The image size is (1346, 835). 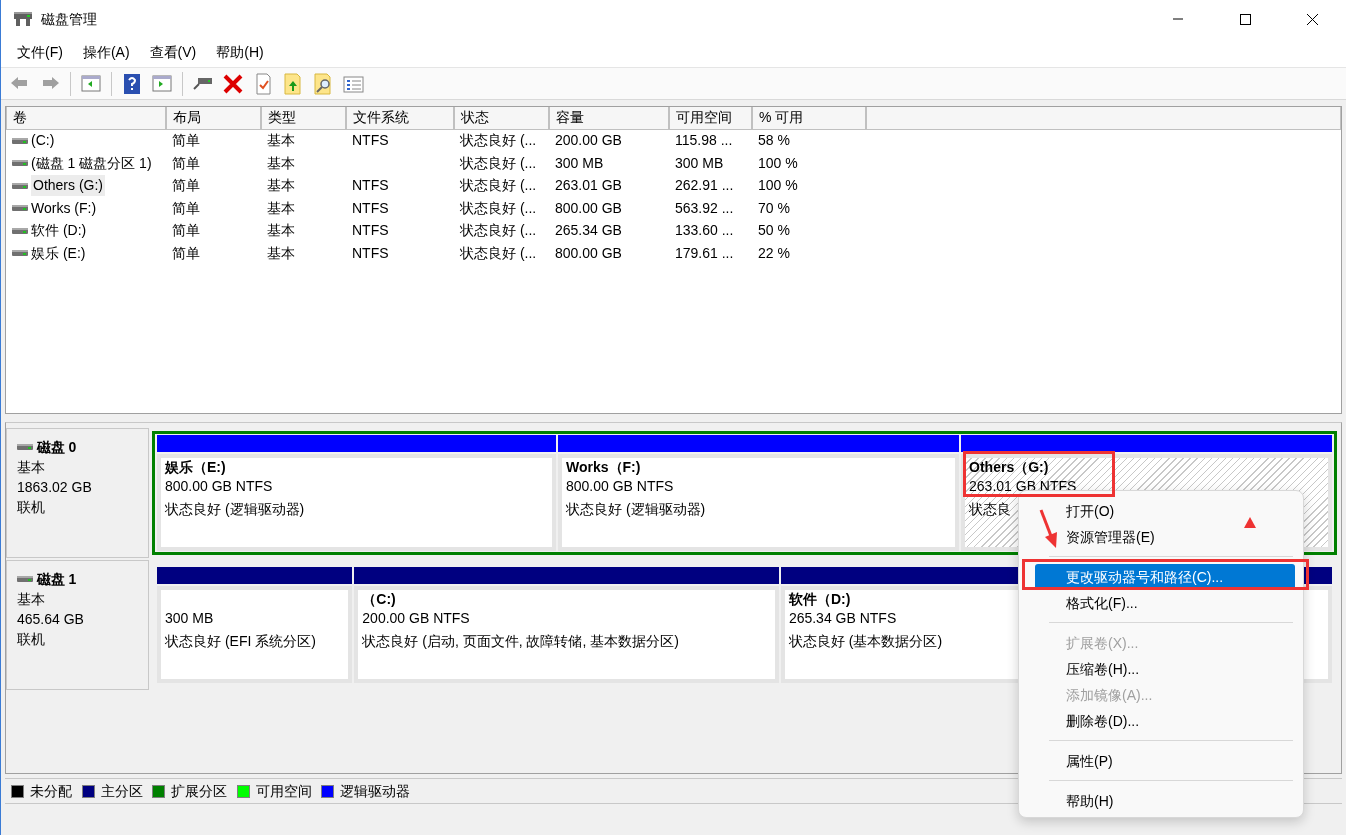 What do you see at coordinates (56, 447) in the screenshot?
I see `disk-name: 磁盘 0` at bounding box center [56, 447].